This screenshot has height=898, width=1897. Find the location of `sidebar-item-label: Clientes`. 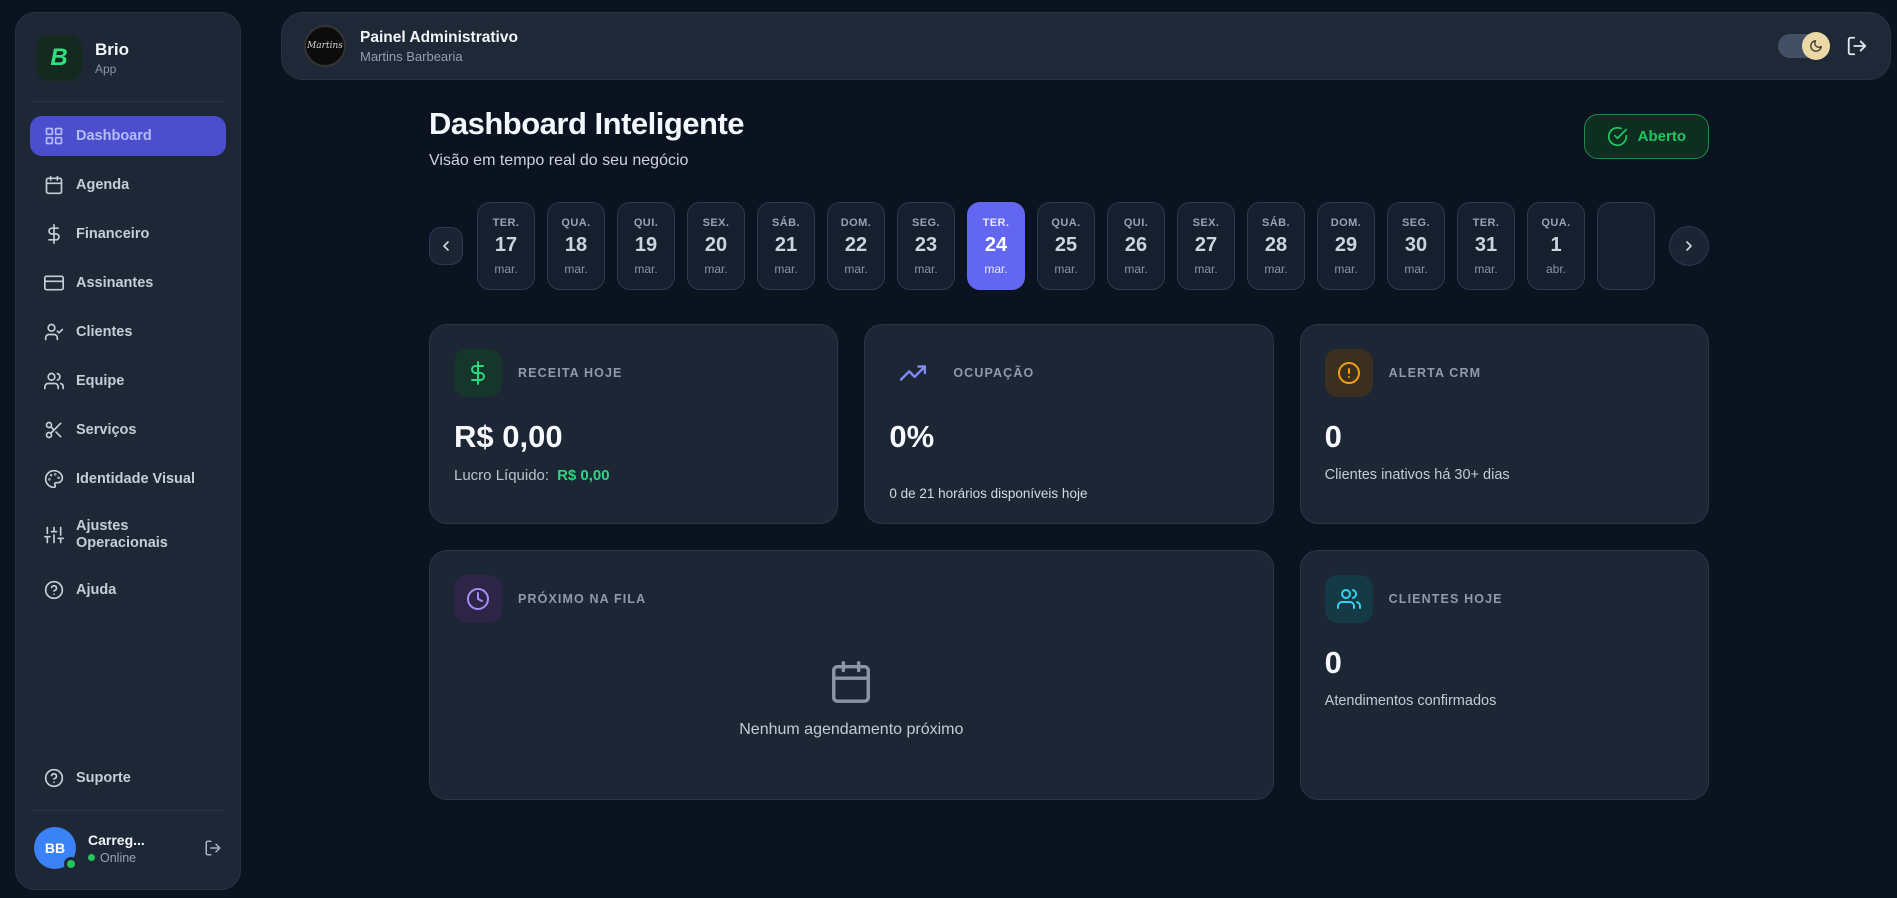

sidebar-item-label: Clientes is located at coordinates (104, 331).